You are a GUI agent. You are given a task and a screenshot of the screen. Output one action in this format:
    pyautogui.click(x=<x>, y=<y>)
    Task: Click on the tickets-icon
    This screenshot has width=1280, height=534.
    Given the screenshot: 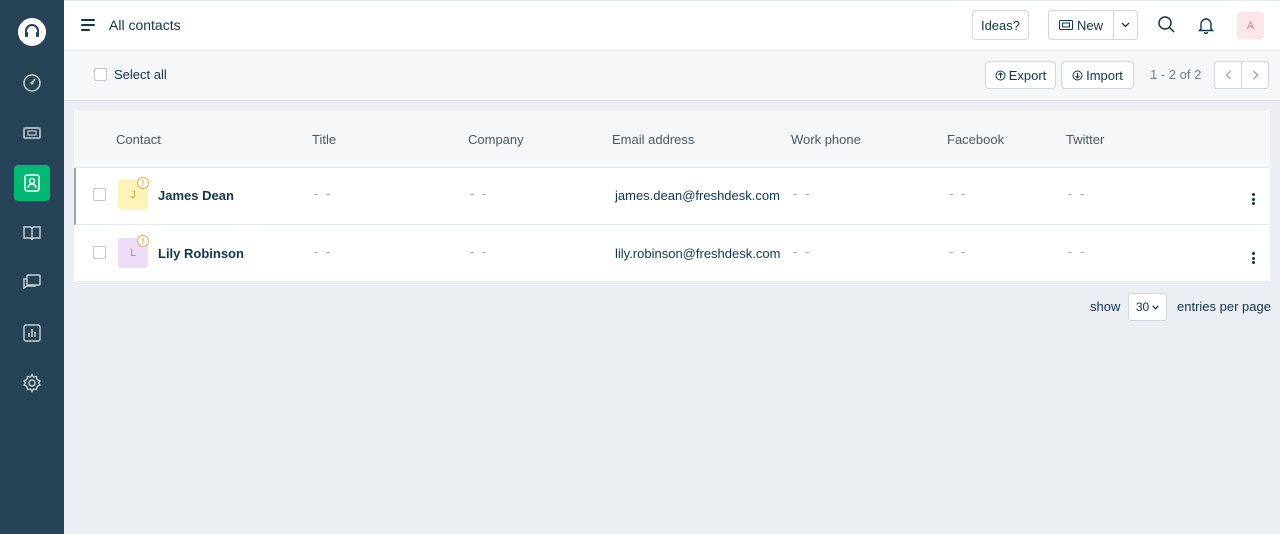 What is the action you would take?
    pyautogui.click(x=32, y=133)
    